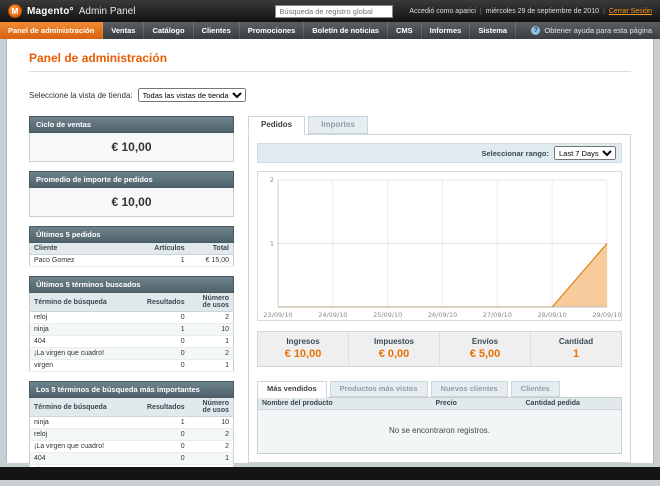  I want to click on stat-ingresos: Ingresos € 10,00, so click(303, 348).